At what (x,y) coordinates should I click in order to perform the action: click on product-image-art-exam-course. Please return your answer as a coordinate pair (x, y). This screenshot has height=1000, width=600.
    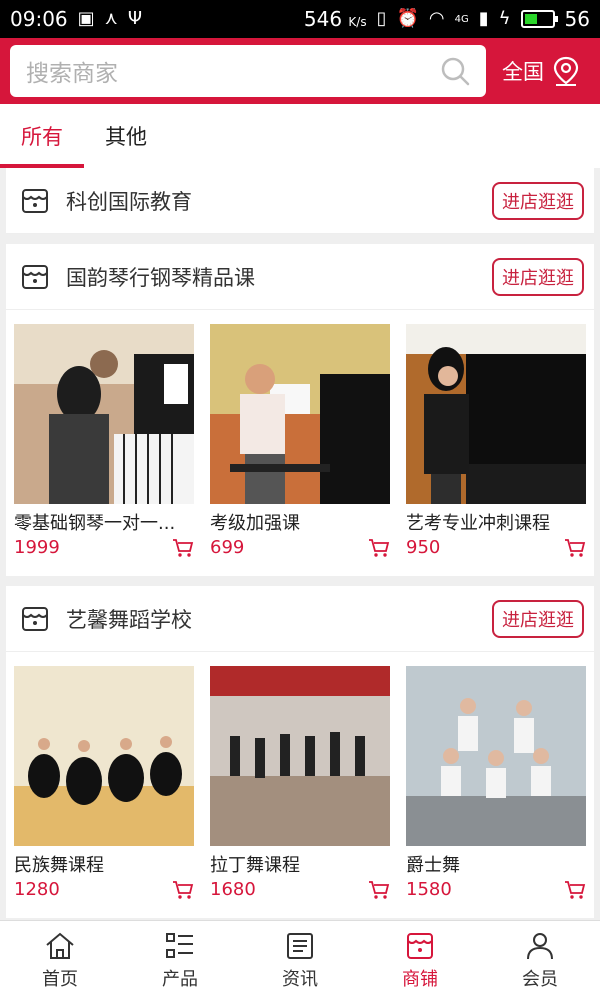
    Looking at the image, I should click on (496, 414).